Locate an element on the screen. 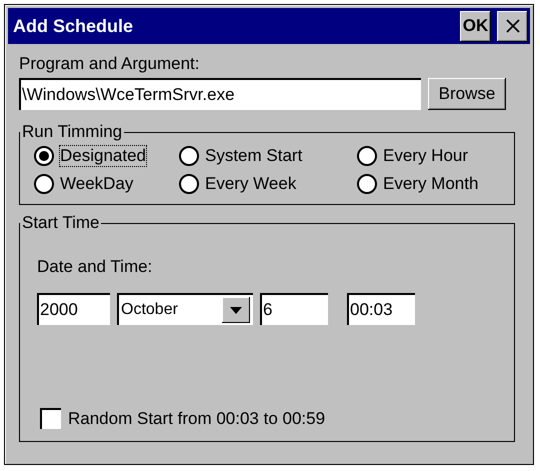 The width and height of the screenshot is (540, 471). day-field: 6 is located at coordinates (294, 309).